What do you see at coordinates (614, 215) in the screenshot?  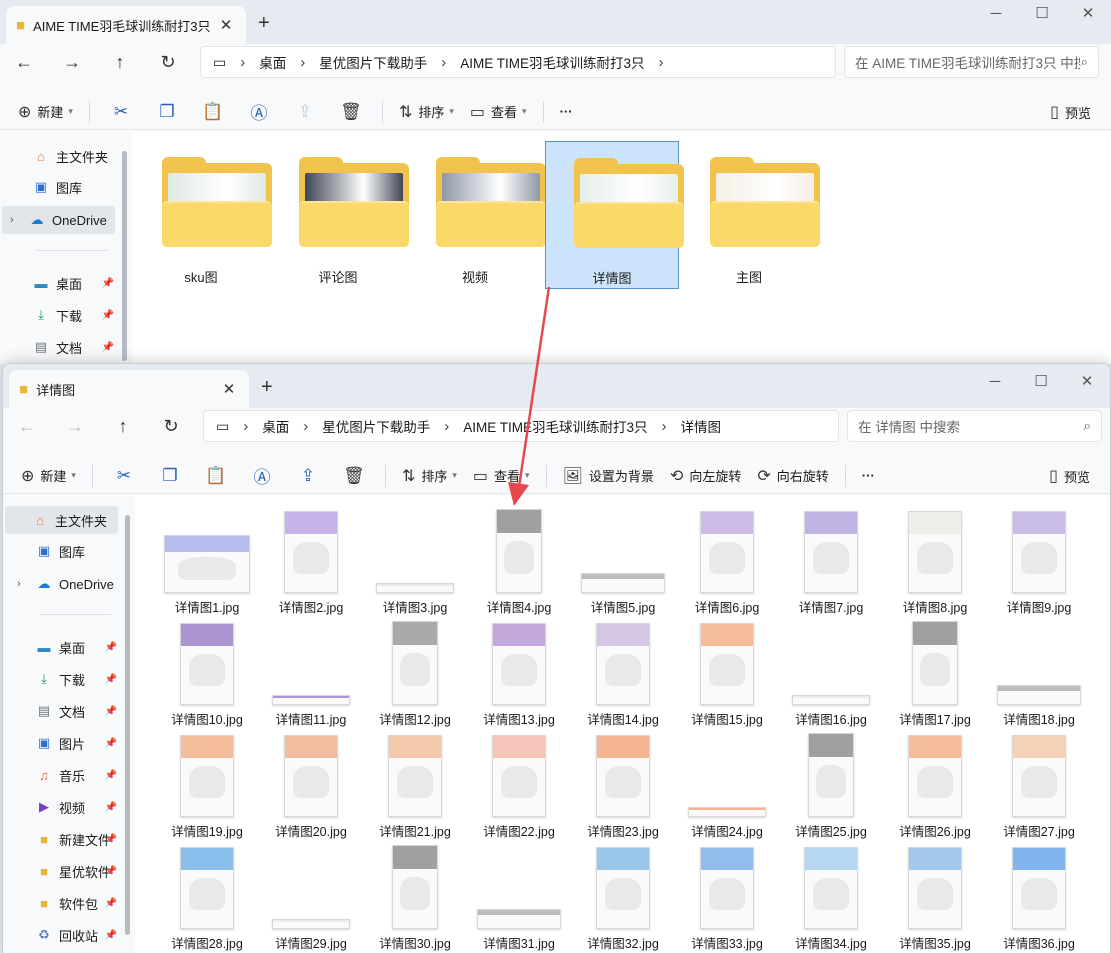 I see `folder-item: 详情图` at bounding box center [614, 215].